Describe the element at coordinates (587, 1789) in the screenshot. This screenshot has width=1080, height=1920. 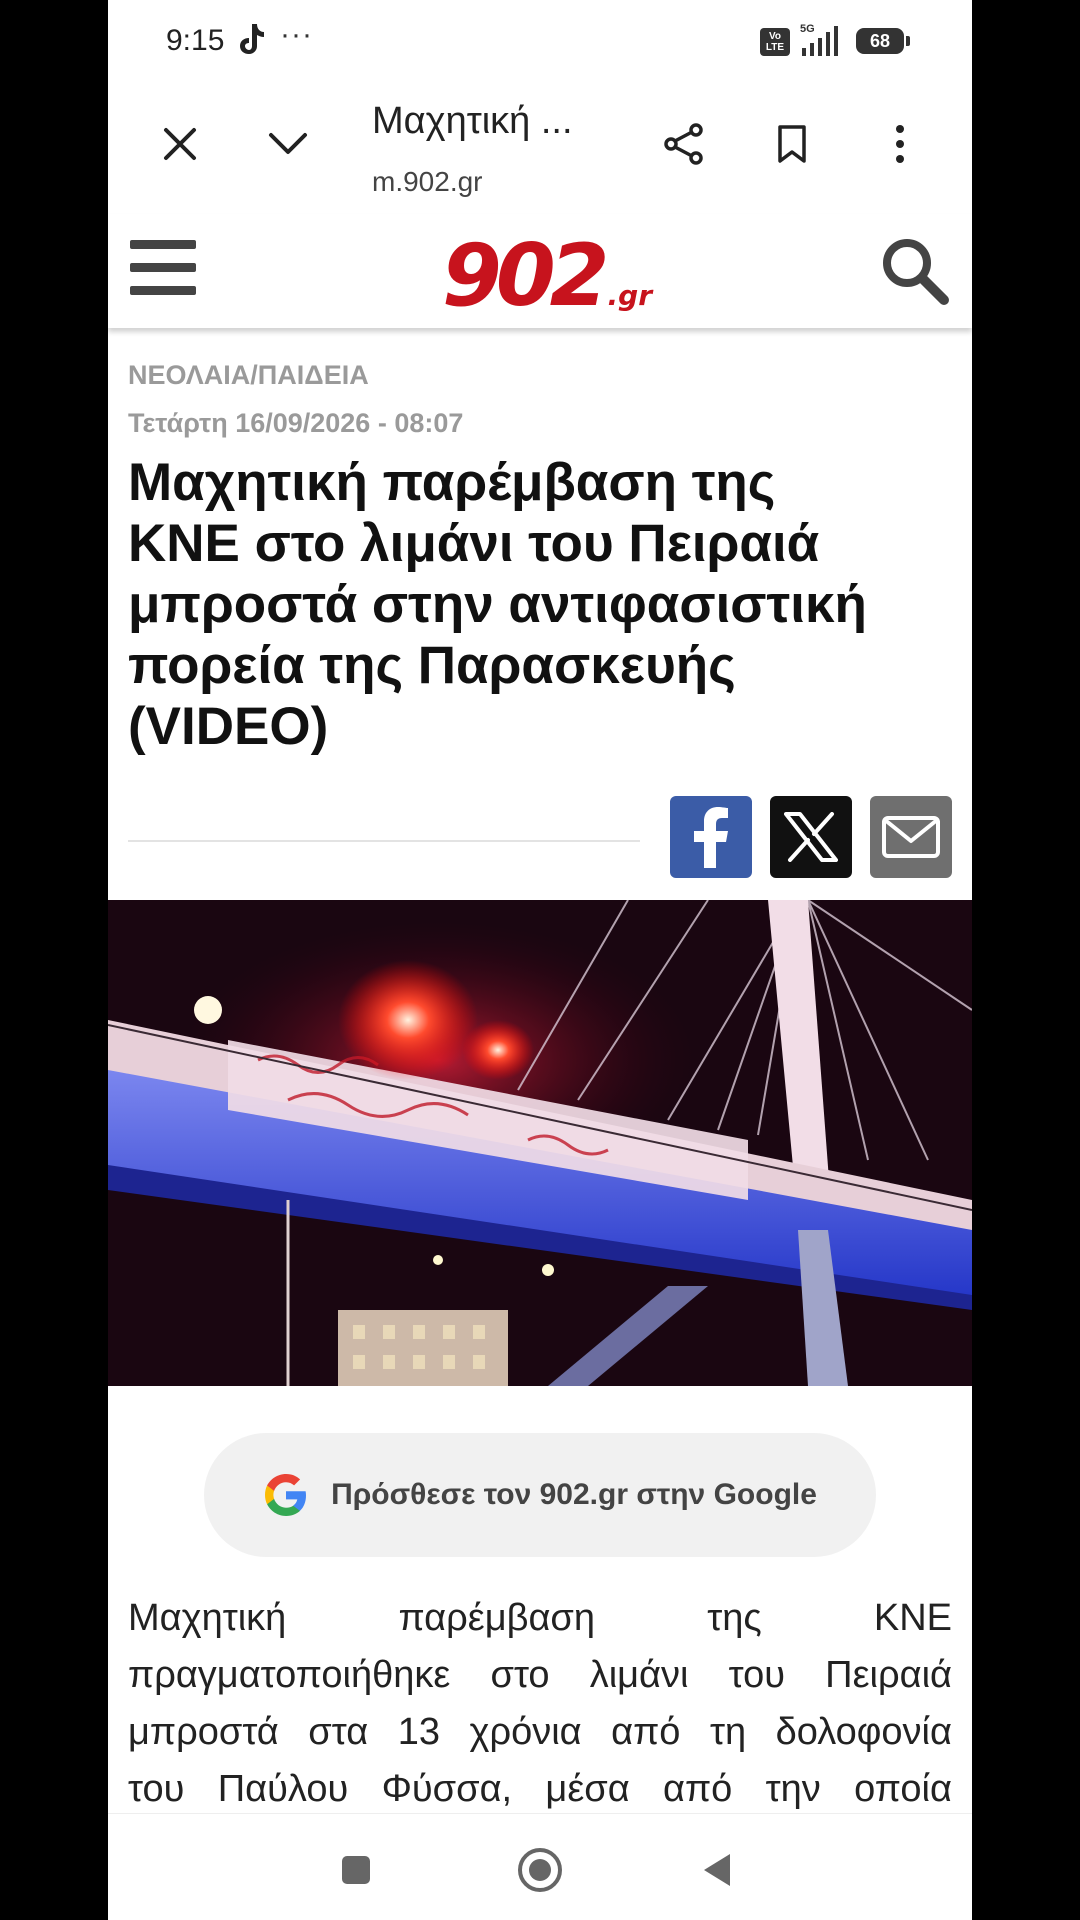
I see `body-word: μέσα` at that location.